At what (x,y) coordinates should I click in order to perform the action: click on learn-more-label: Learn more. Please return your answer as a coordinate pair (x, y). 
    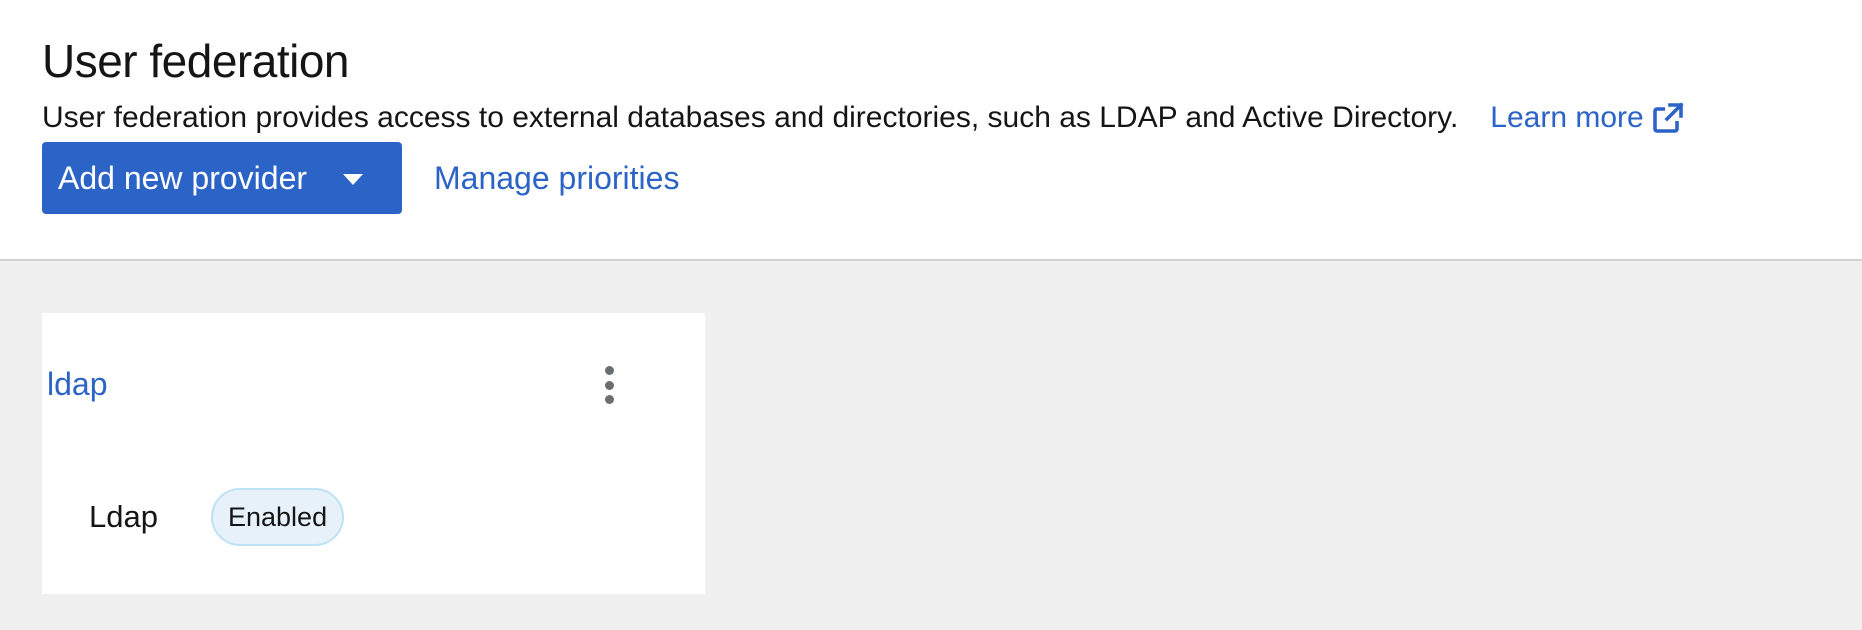
    Looking at the image, I should click on (1567, 117).